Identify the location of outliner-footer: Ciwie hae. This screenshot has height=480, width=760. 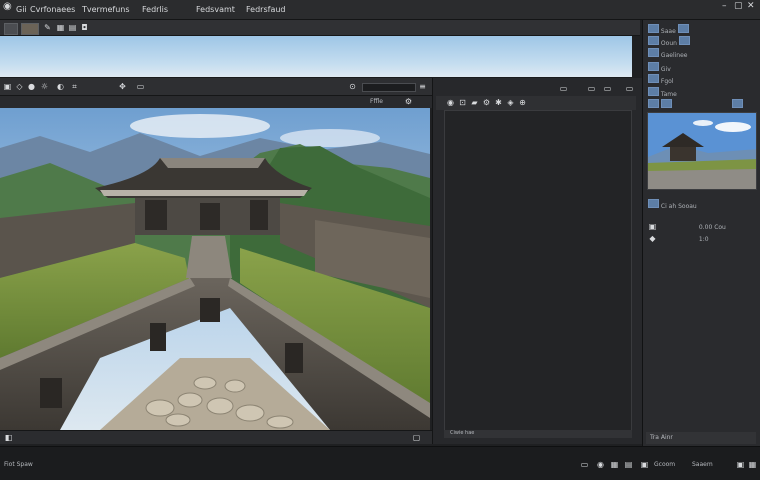
(538, 434).